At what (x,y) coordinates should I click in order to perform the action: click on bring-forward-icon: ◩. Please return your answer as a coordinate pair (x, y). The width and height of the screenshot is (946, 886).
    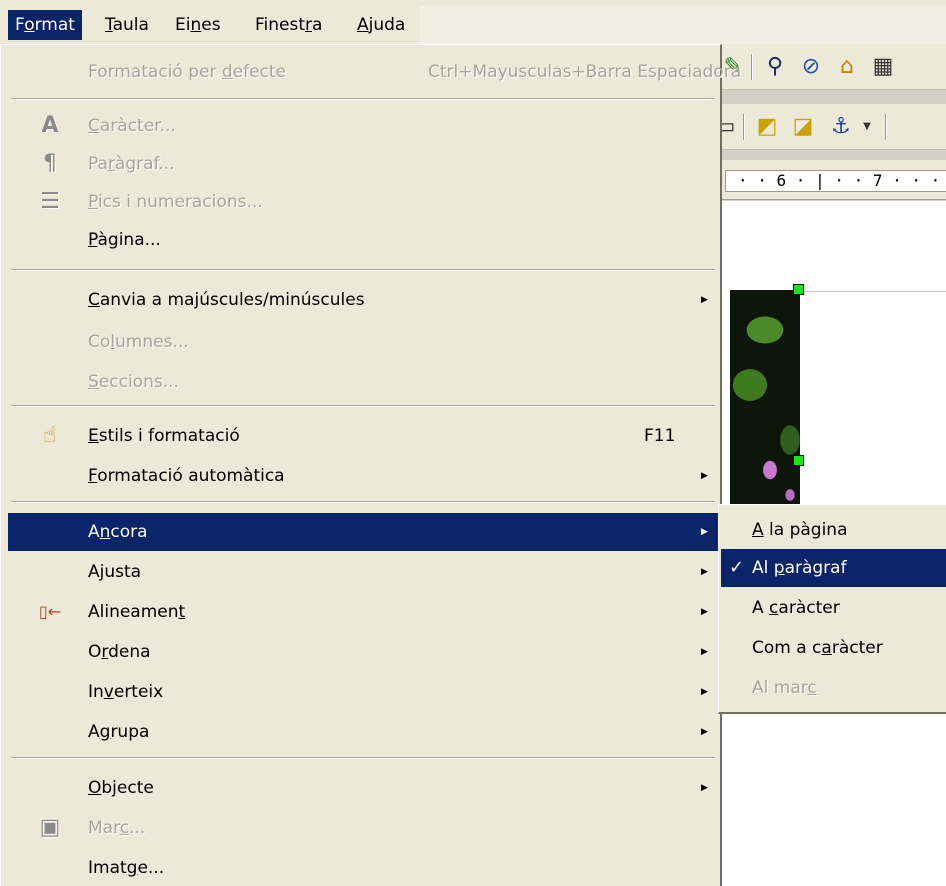
    Looking at the image, I should click on (767, 127).